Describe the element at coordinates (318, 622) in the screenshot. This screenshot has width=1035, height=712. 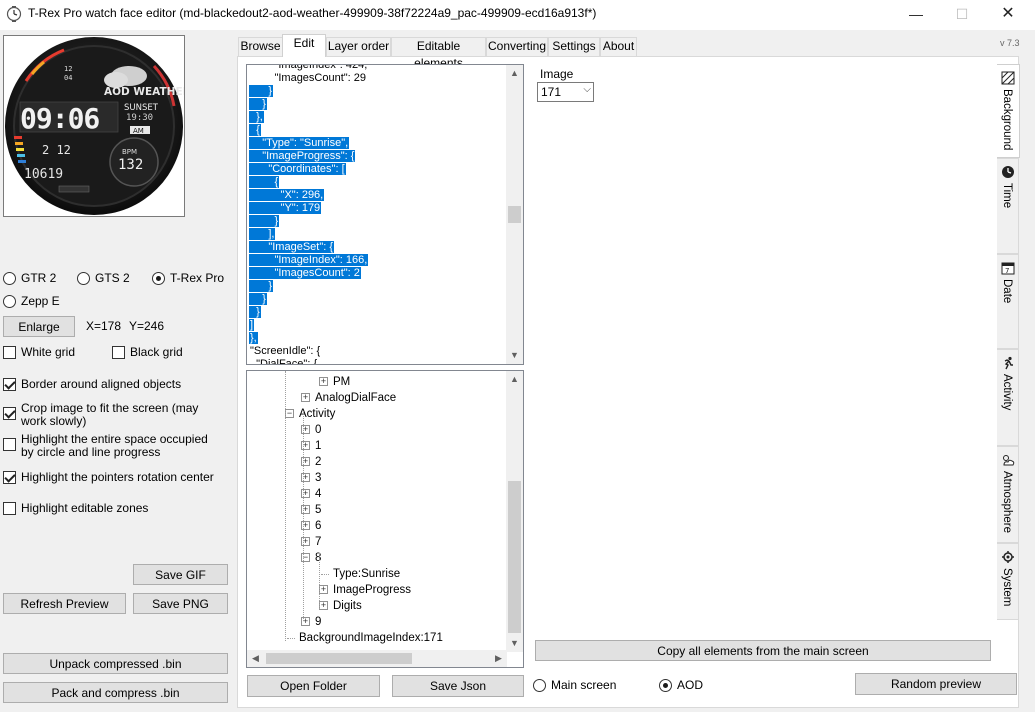
I see `tree-node: 9` at that location.